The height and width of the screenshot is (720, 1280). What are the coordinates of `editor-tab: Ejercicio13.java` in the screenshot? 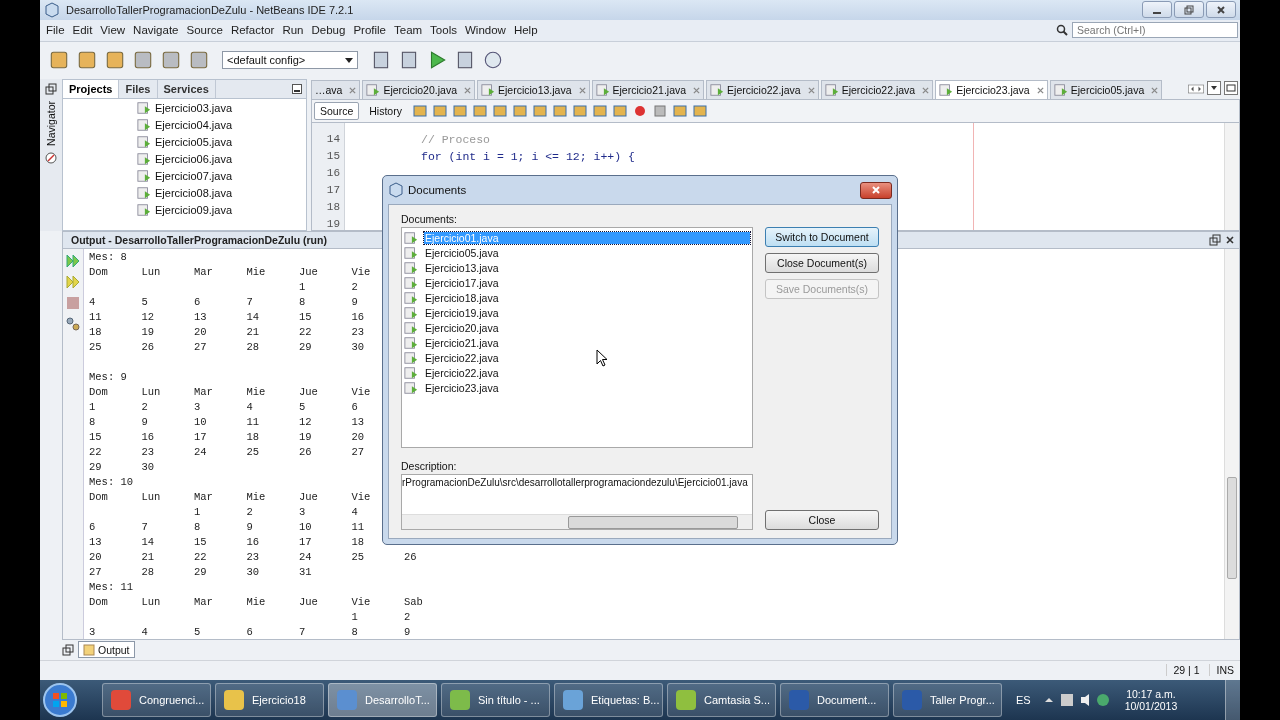 It's located at (533, 89).